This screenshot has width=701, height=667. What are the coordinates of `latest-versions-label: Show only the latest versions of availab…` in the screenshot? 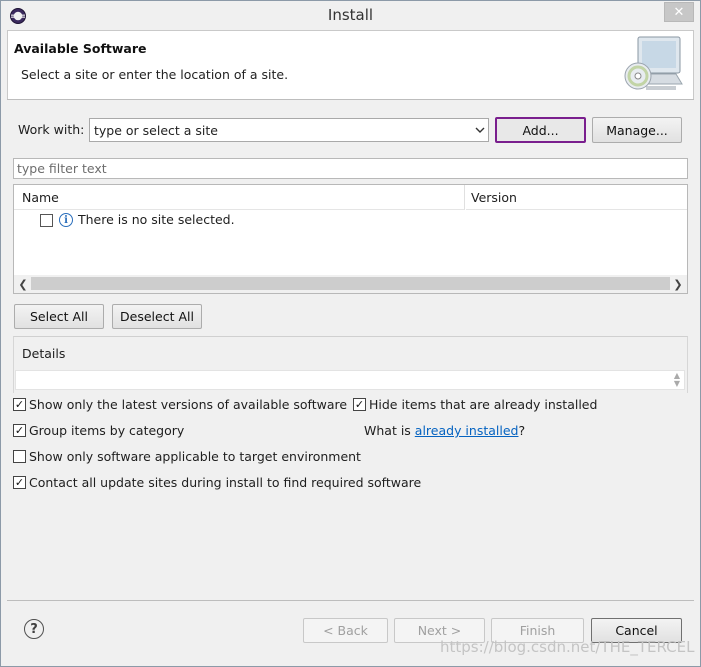 It's located at (188, 404).